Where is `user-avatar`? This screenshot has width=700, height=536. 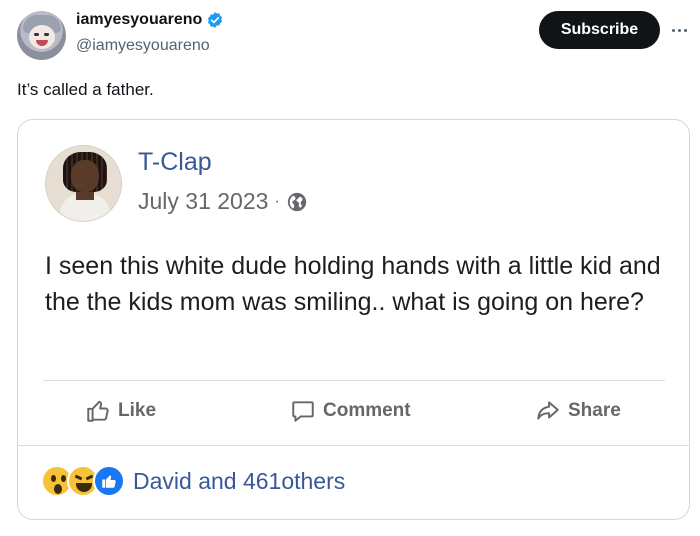 user-avatar is located at coordinates (41, 35).